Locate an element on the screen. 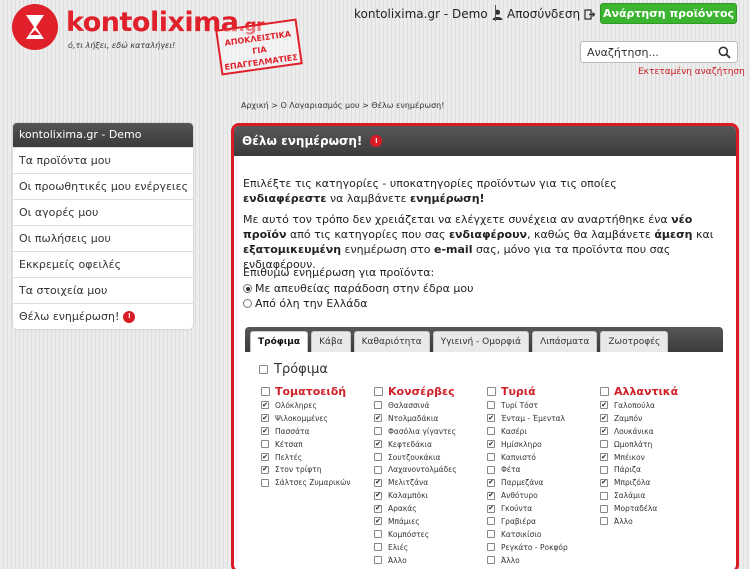  subcategory-option: Φασόλια γίγαντες is located at coordinates (434, 431).